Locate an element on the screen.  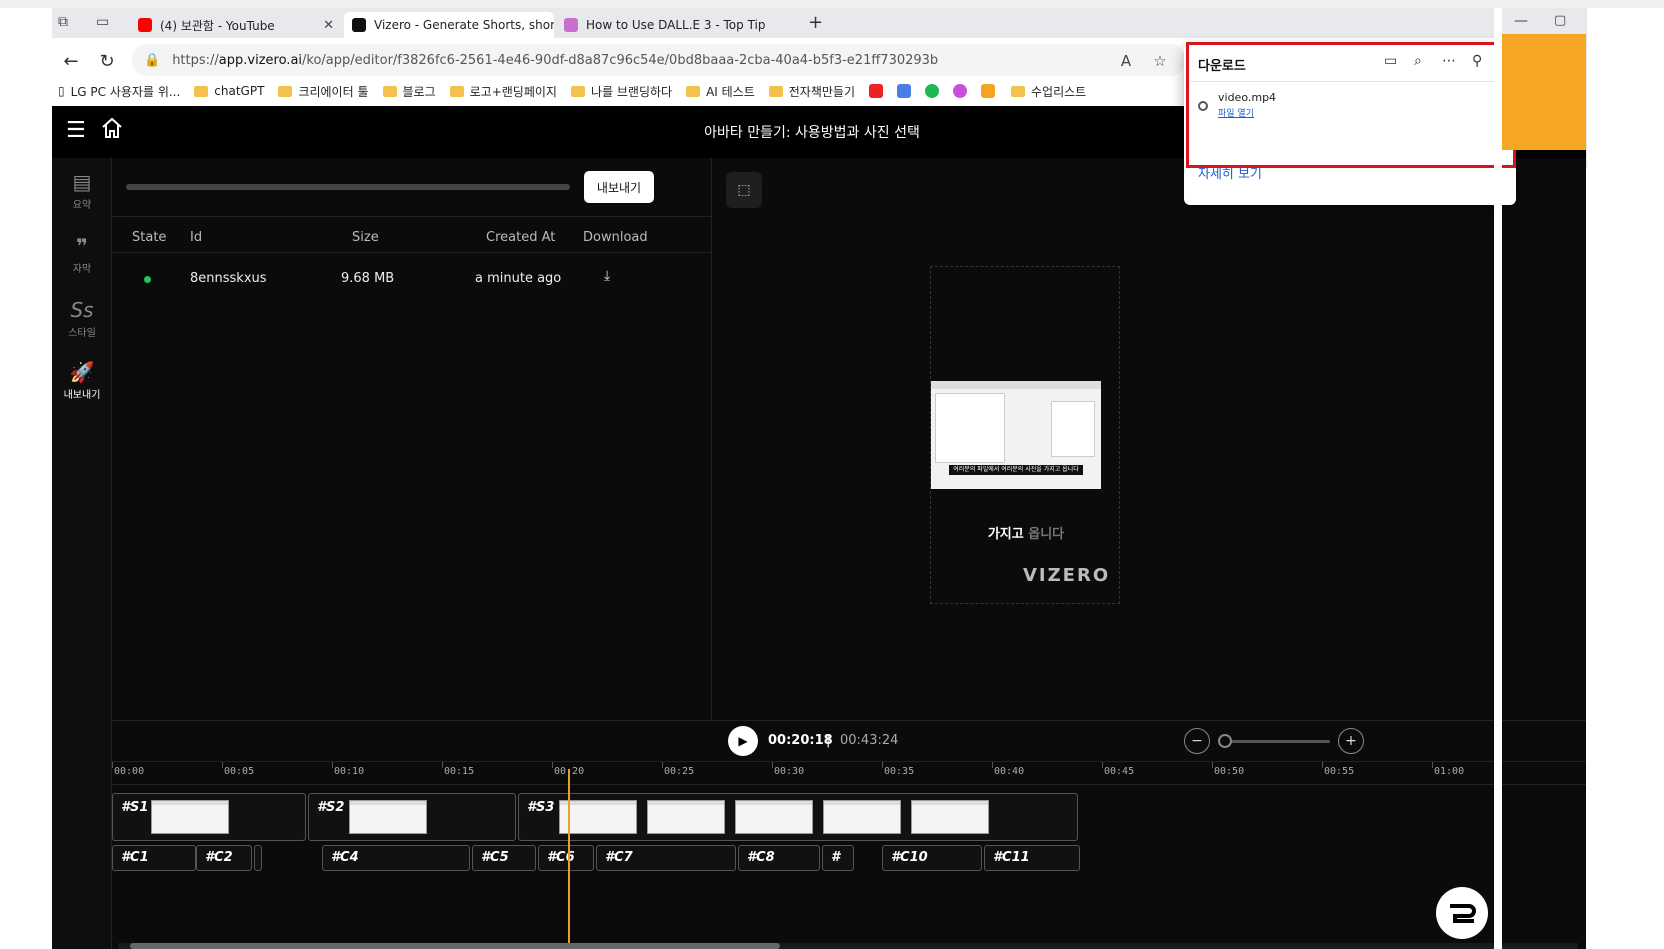
tab-label: Vizero - Generate Shorts, shortly is located at coordinates (464, 25).